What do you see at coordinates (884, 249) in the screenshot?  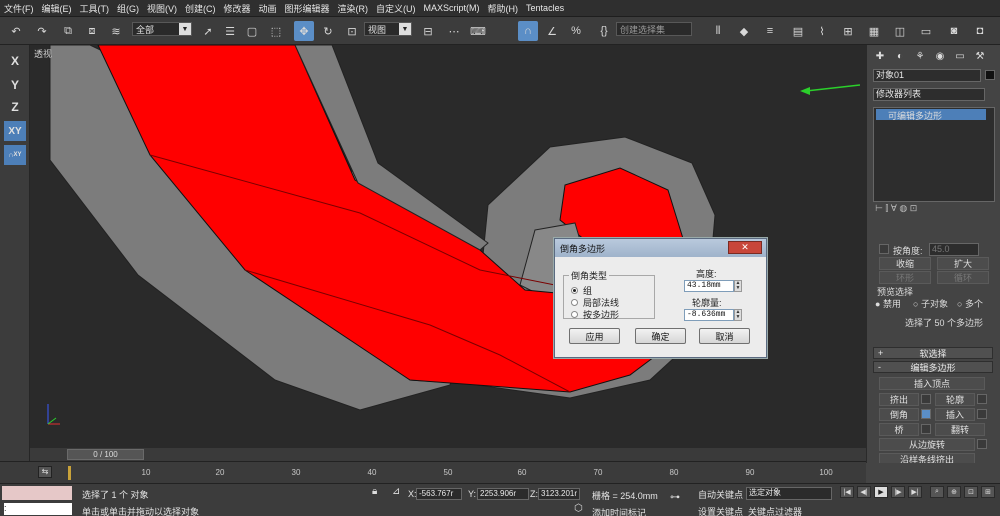 I see `by-angle-checkbox` at bounding box center [884, 249].